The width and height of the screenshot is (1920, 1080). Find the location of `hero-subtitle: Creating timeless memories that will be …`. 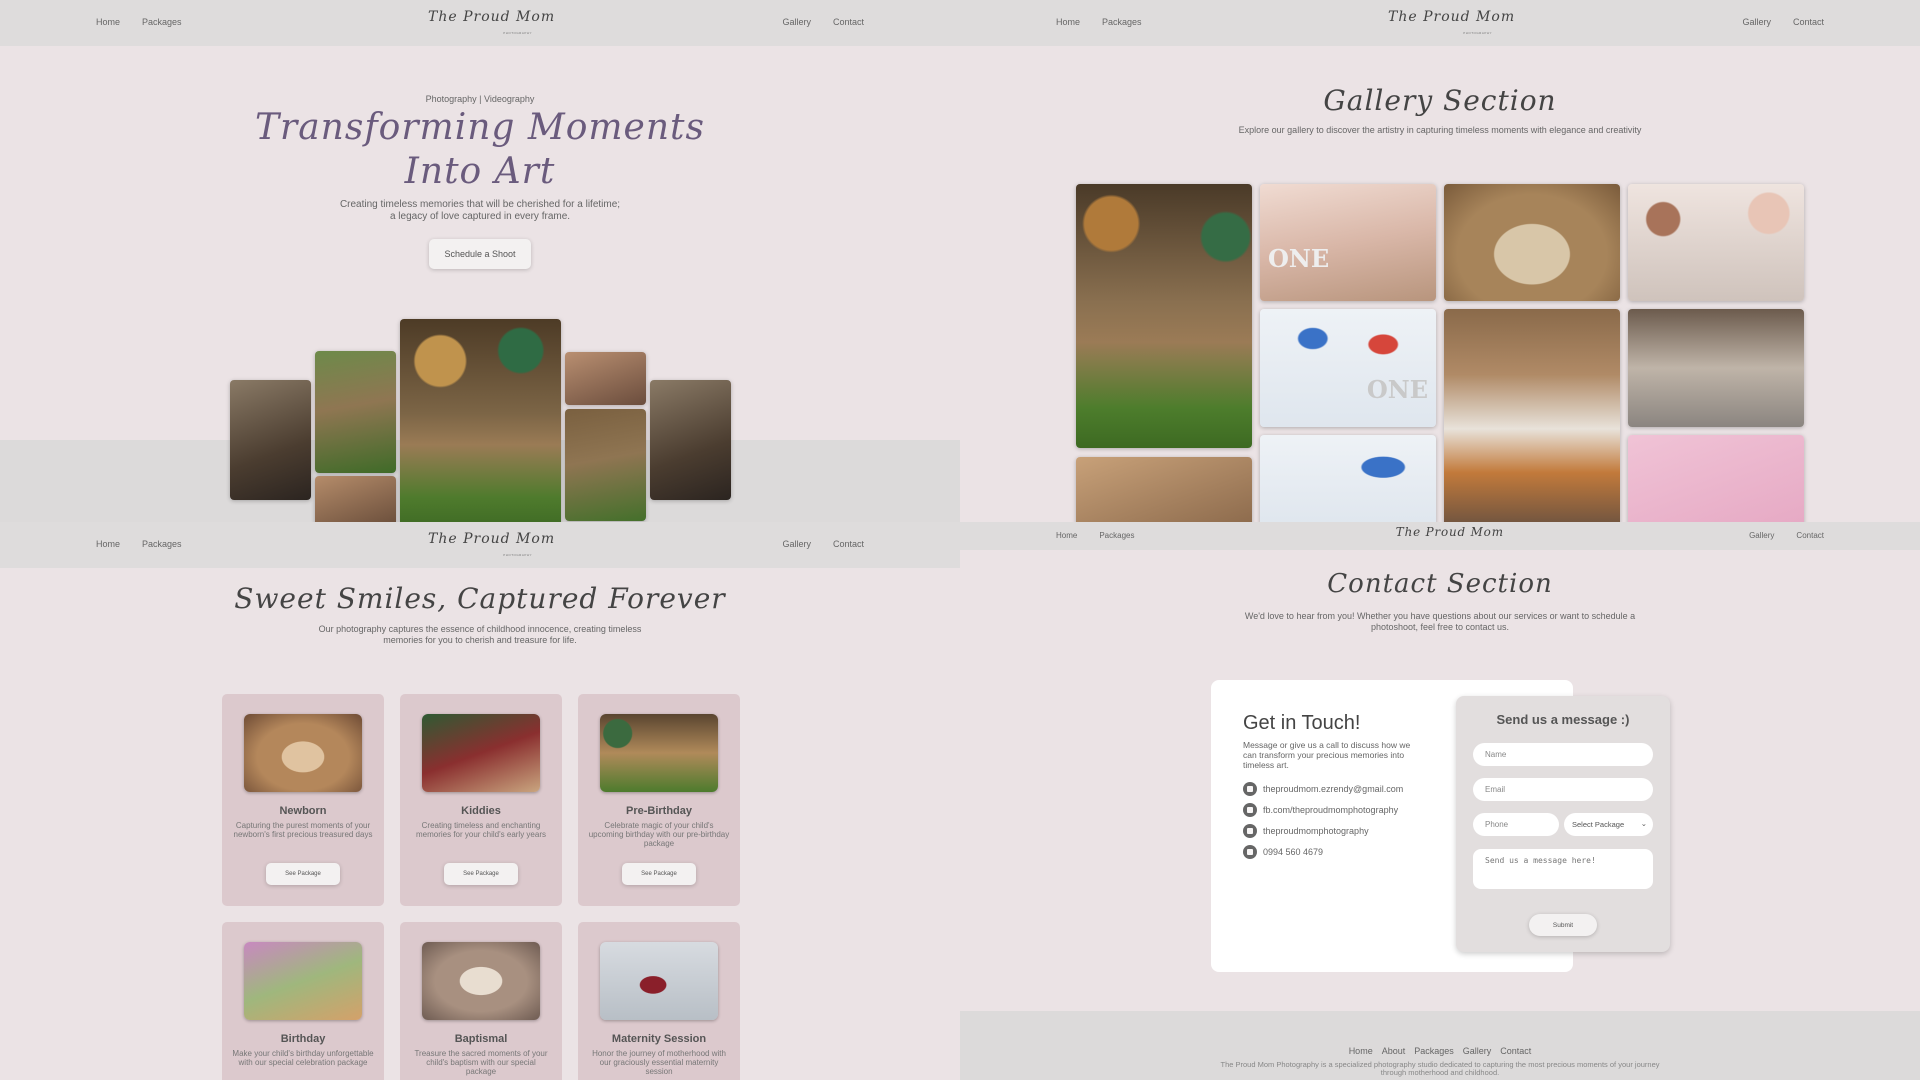

hero-subtitle: Creating timeless memories that will be … is located at coordinates (480, 210).